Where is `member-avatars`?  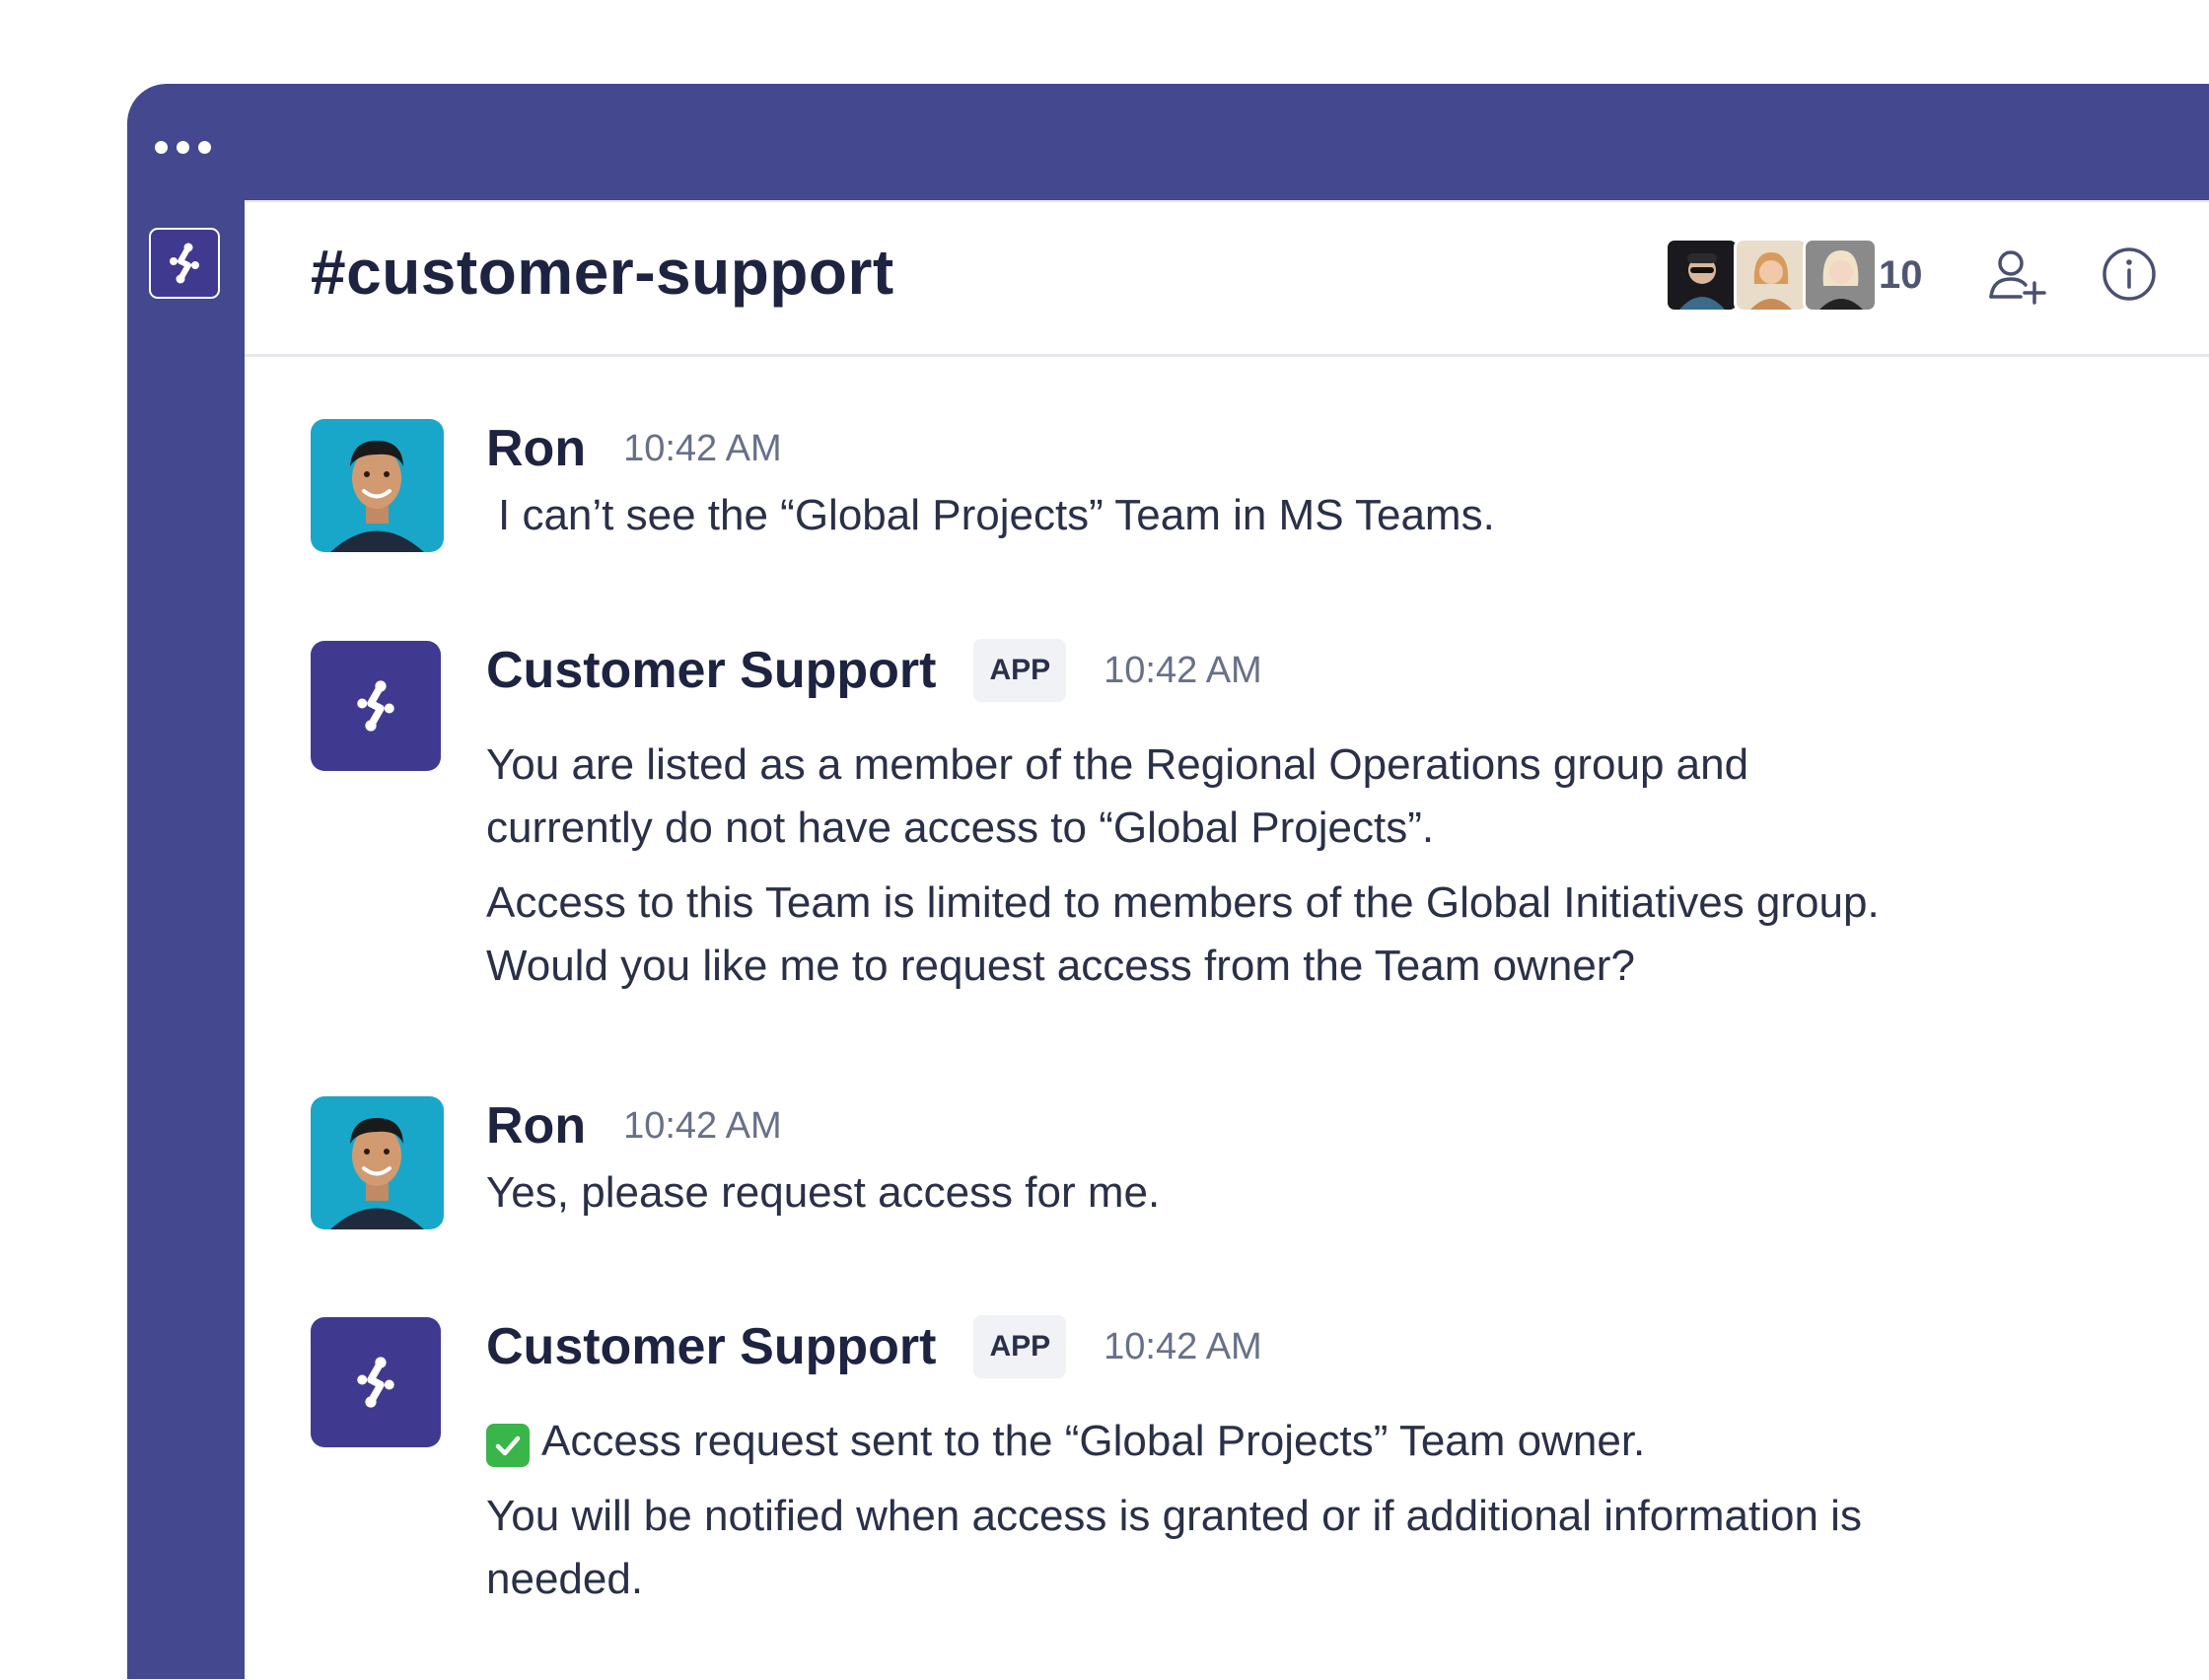
member-avatars is located at coordinates (1771, 275).